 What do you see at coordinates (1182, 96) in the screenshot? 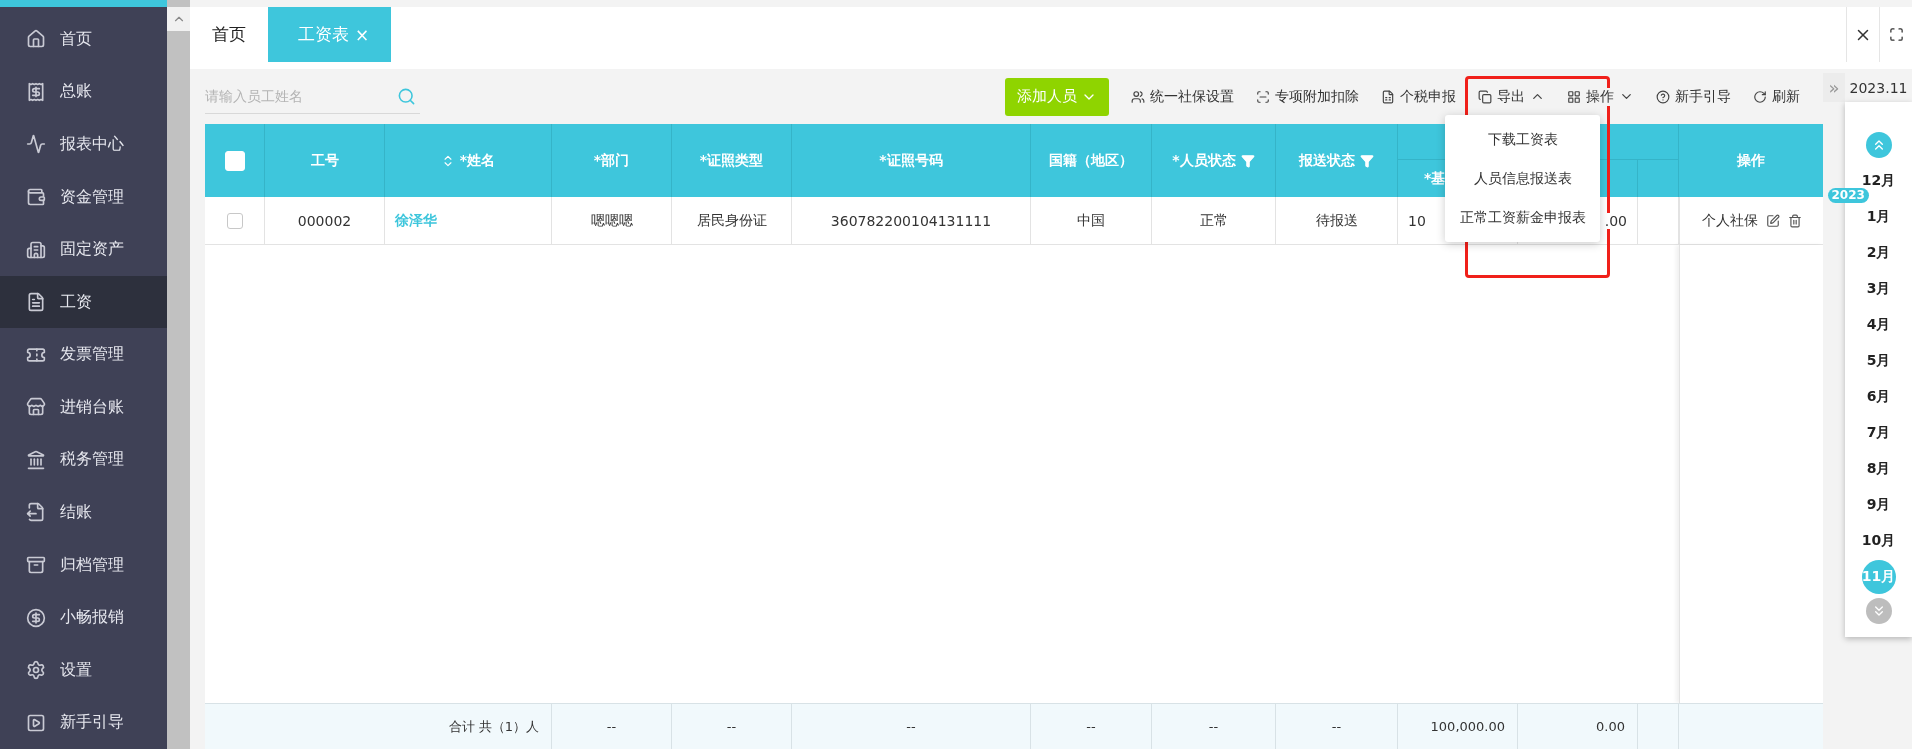
I see `toolbar-button: 统一社保设置` at bounding box center [1182, 96].